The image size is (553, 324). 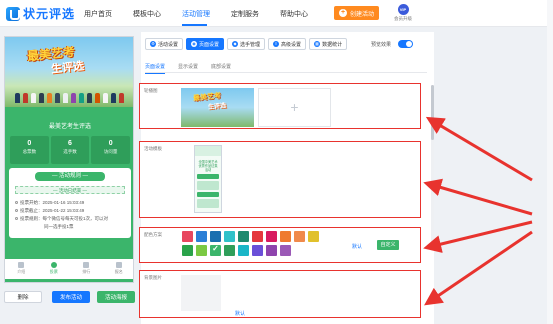 I want to click on template-thumbnail: 全国中美艺术 优秀作品征集活动, so click(x=208, y=179).